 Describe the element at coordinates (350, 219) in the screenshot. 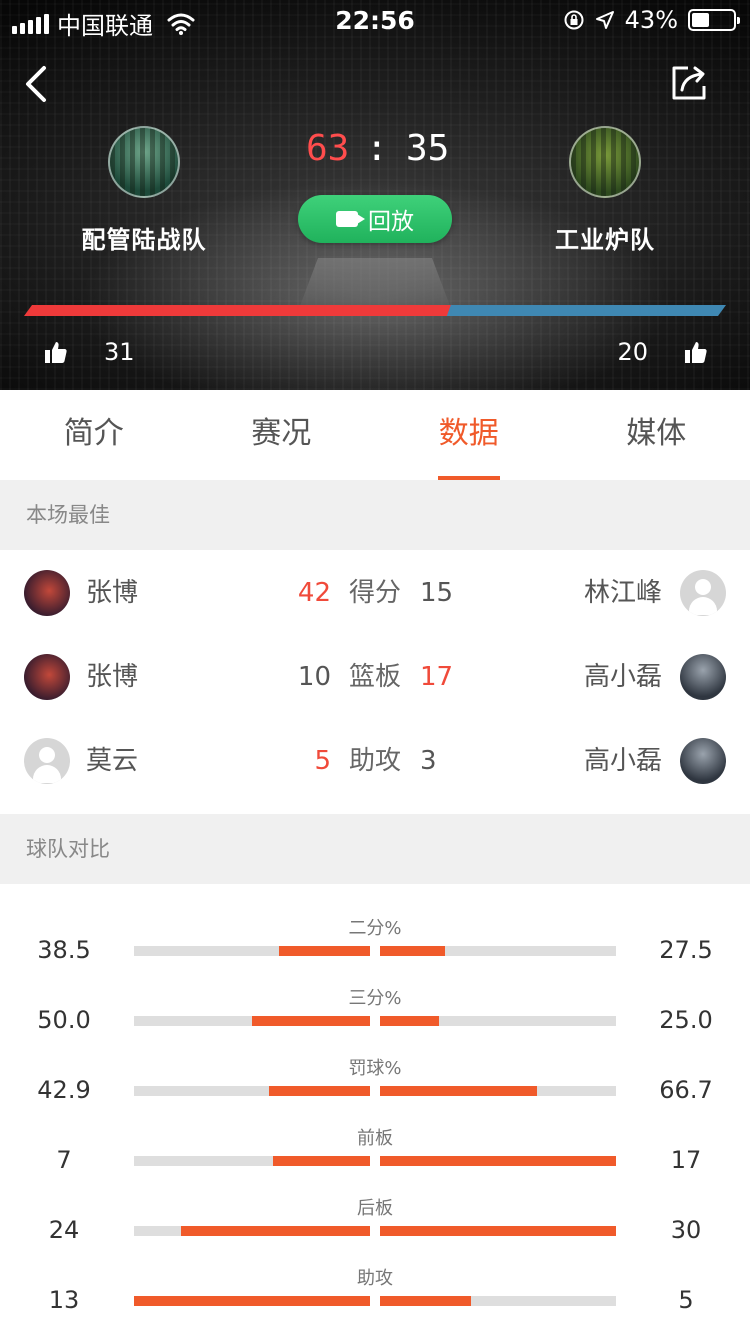

I see `video-camera-icon` at that location.